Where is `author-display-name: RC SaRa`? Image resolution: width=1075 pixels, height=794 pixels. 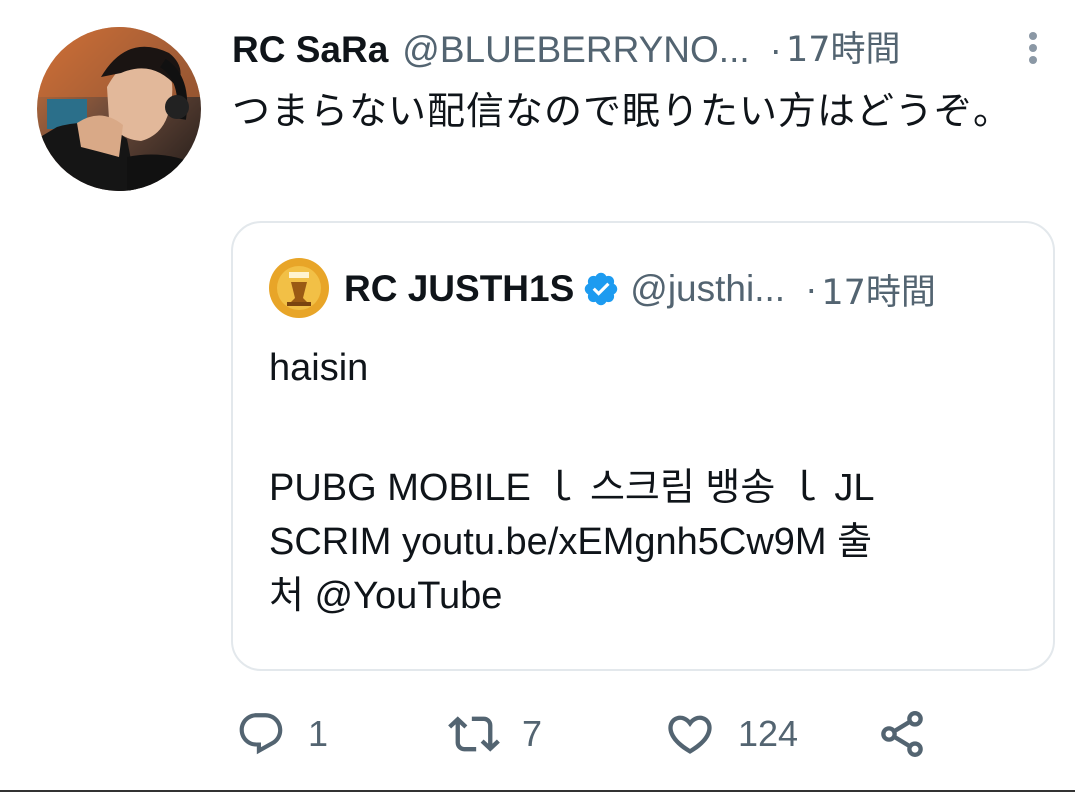
author-display-name: RC SaRa is located at coordinates (310, 50).